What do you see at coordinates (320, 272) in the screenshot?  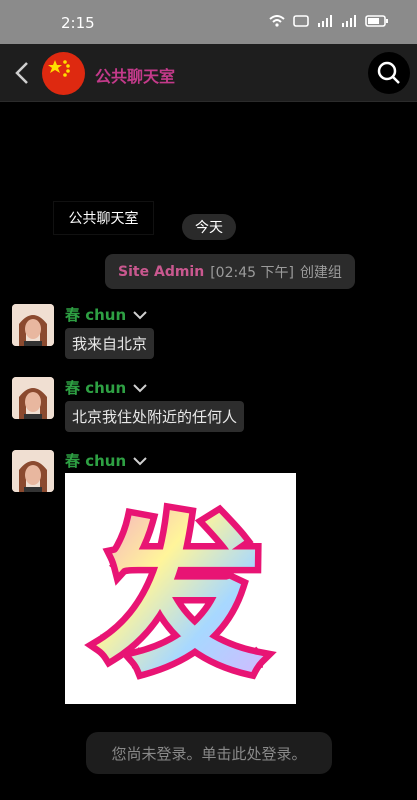 I see `system-action: 创建组` at bounding box center [320, 272].